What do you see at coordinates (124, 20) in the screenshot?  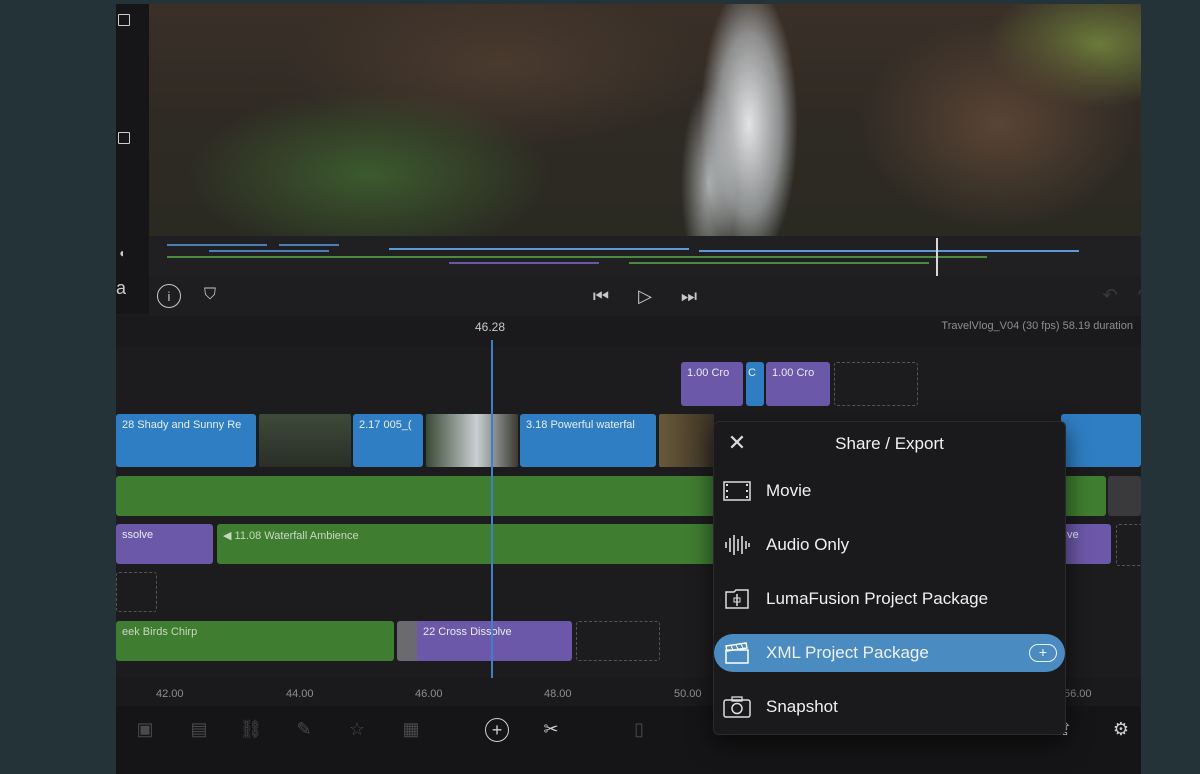 I see `library-icon` at bounding box center [124, 20].